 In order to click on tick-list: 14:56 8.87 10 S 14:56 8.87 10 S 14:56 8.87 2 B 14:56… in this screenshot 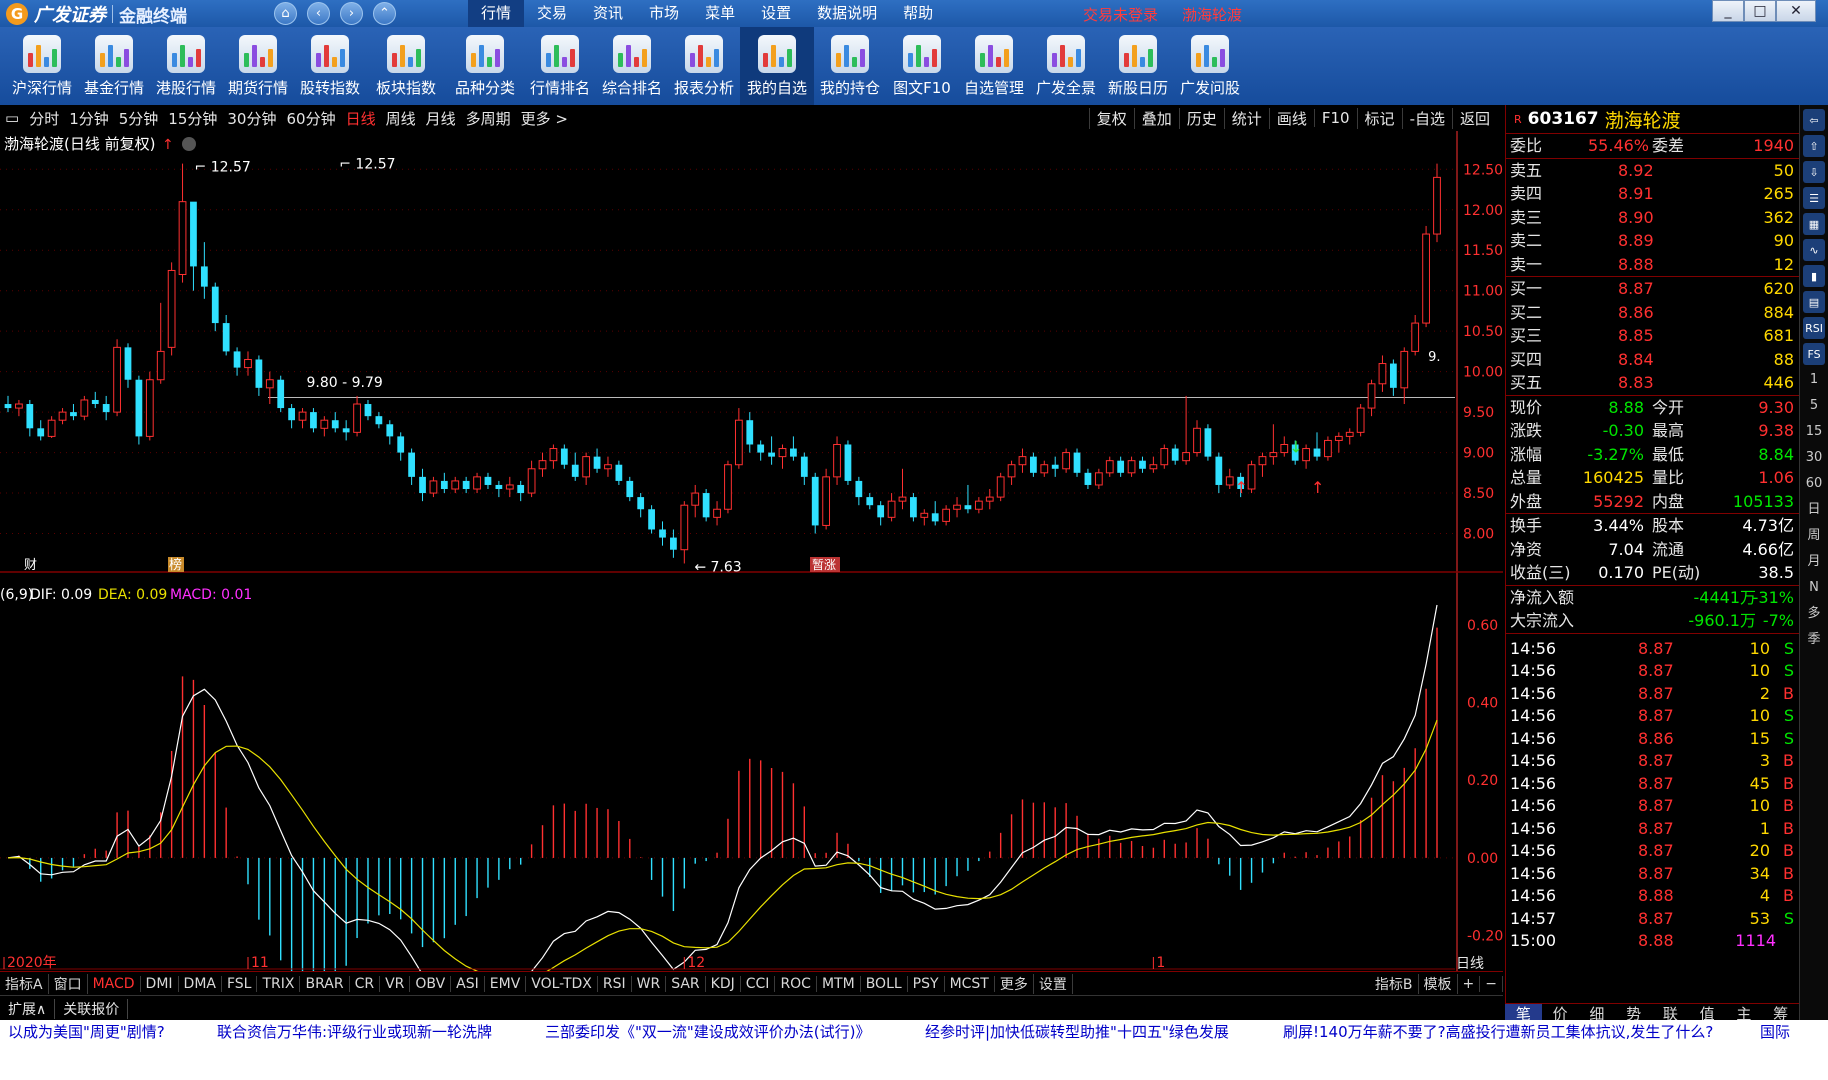, I will do `click(1653, 793)`.